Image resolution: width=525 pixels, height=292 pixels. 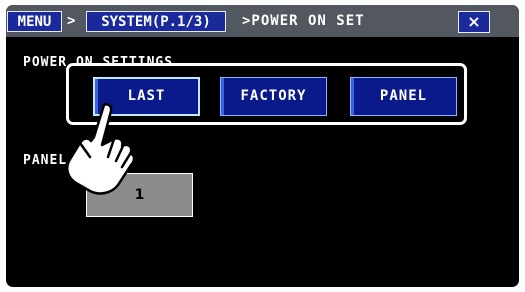 What do you see at coordinates (100, 149) in the screenshot?
I see `pointing-hand-icon` at bounding box center [100, 149].